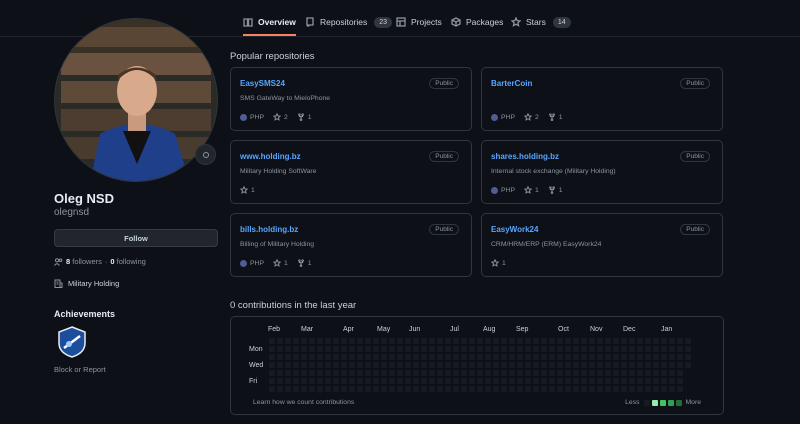 The image size is (800, 424). I want to click on tab-packages: Packages, so click(477, 23).